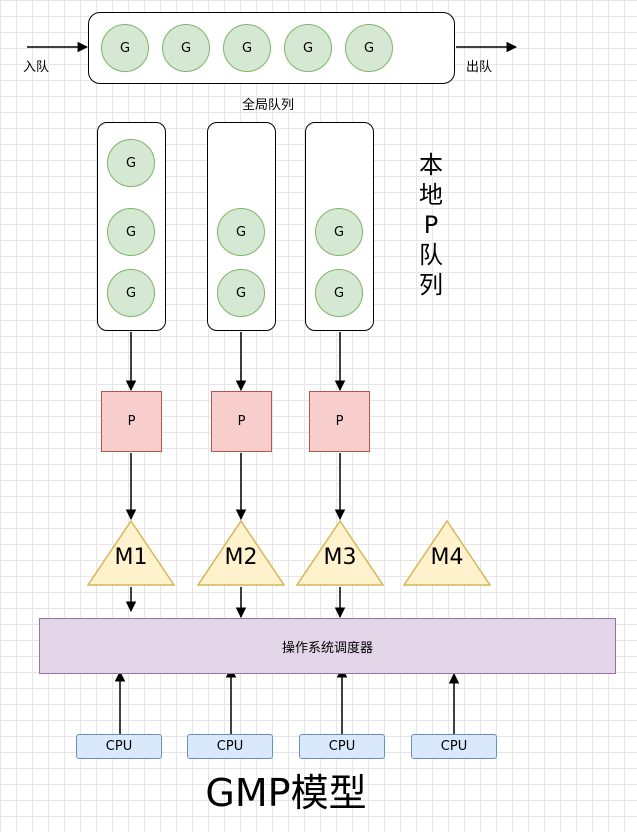 This screenshot has width=637, height=832. Describe the element at coordinates (327, 646) in the screenshot. I see `os-scheduler: 操作系统调度器` at that location.